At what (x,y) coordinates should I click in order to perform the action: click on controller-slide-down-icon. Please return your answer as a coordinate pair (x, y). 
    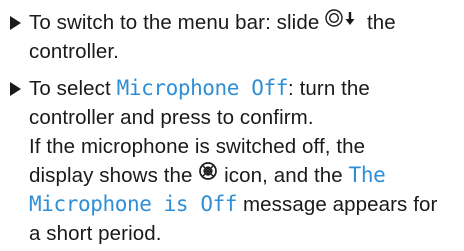
    Looking at the image, I should click on (343, 21).